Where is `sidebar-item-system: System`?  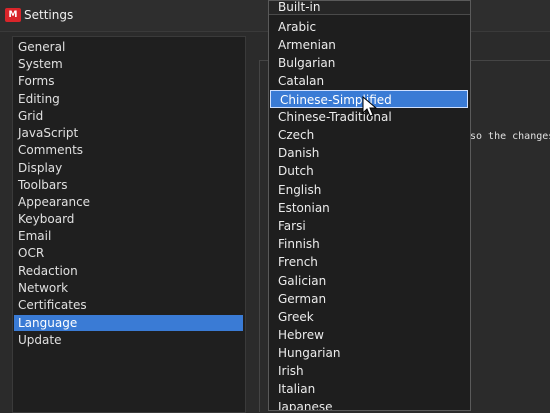 sidebar-item-system: System is located at coordinates (128, 64).